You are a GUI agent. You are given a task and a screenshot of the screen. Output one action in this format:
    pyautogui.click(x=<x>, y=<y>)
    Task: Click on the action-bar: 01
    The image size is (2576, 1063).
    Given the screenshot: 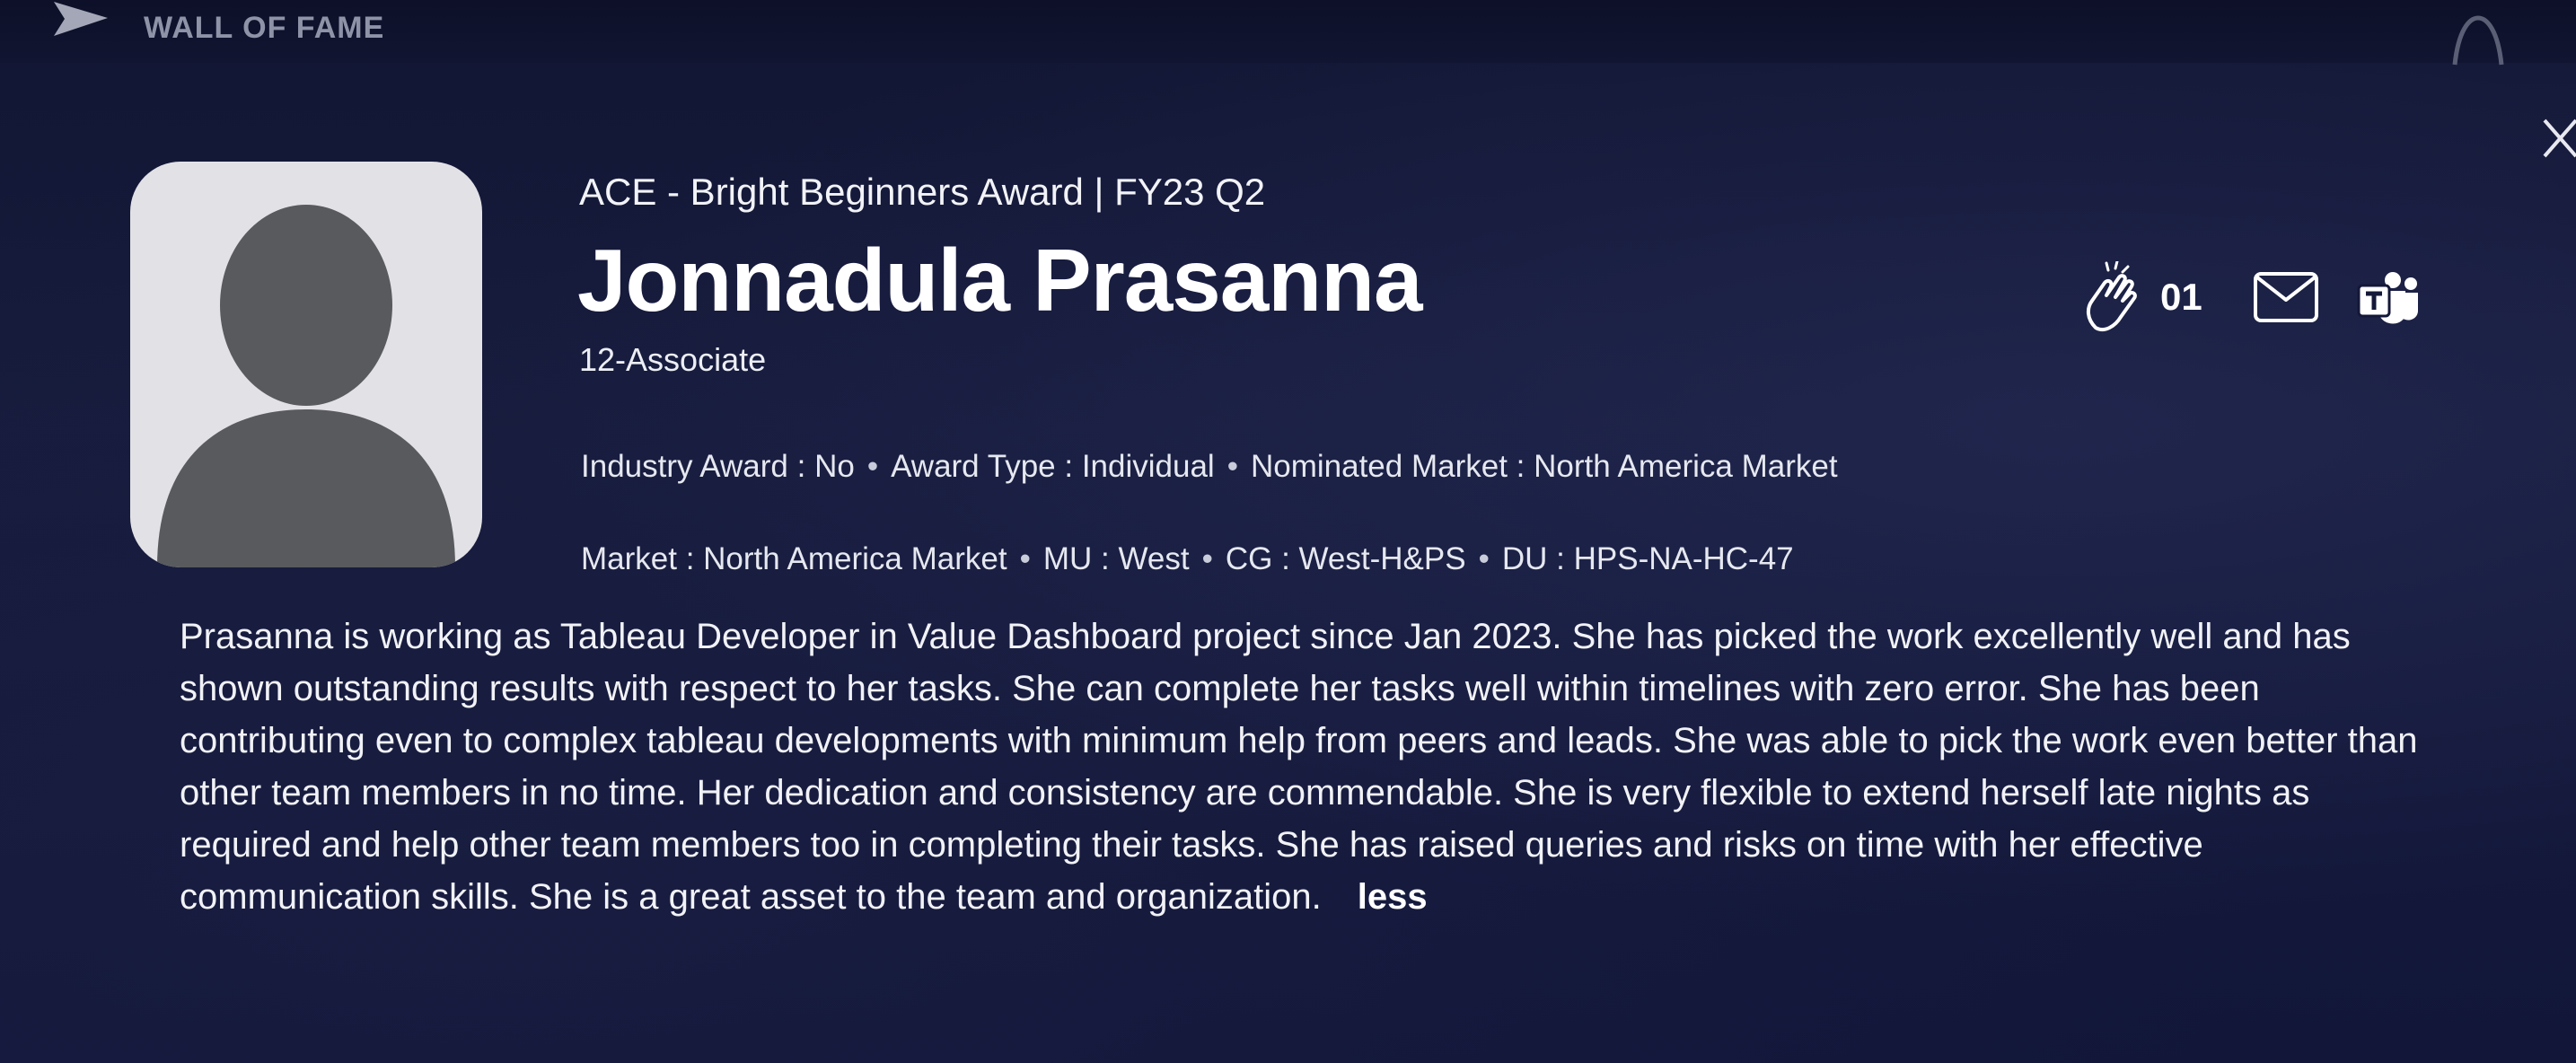 What is the action you would take?
    pyautogui.click(x=2250, y=297)
    